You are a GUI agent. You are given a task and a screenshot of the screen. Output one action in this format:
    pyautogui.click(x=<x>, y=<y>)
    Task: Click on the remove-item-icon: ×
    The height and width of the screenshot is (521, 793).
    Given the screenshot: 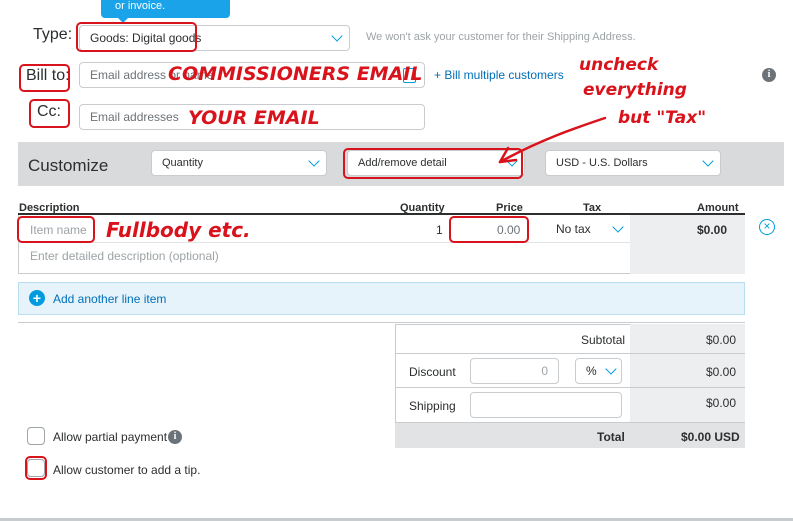 What is the action you would take?
    pyautogui.click(x=767, y=227)
    